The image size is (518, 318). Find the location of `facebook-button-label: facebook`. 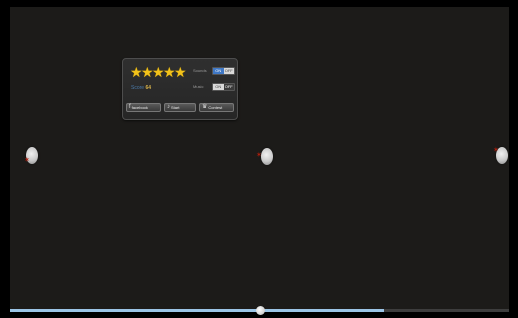

facebook-button-label: facebook is located at coordinates (139, 107).